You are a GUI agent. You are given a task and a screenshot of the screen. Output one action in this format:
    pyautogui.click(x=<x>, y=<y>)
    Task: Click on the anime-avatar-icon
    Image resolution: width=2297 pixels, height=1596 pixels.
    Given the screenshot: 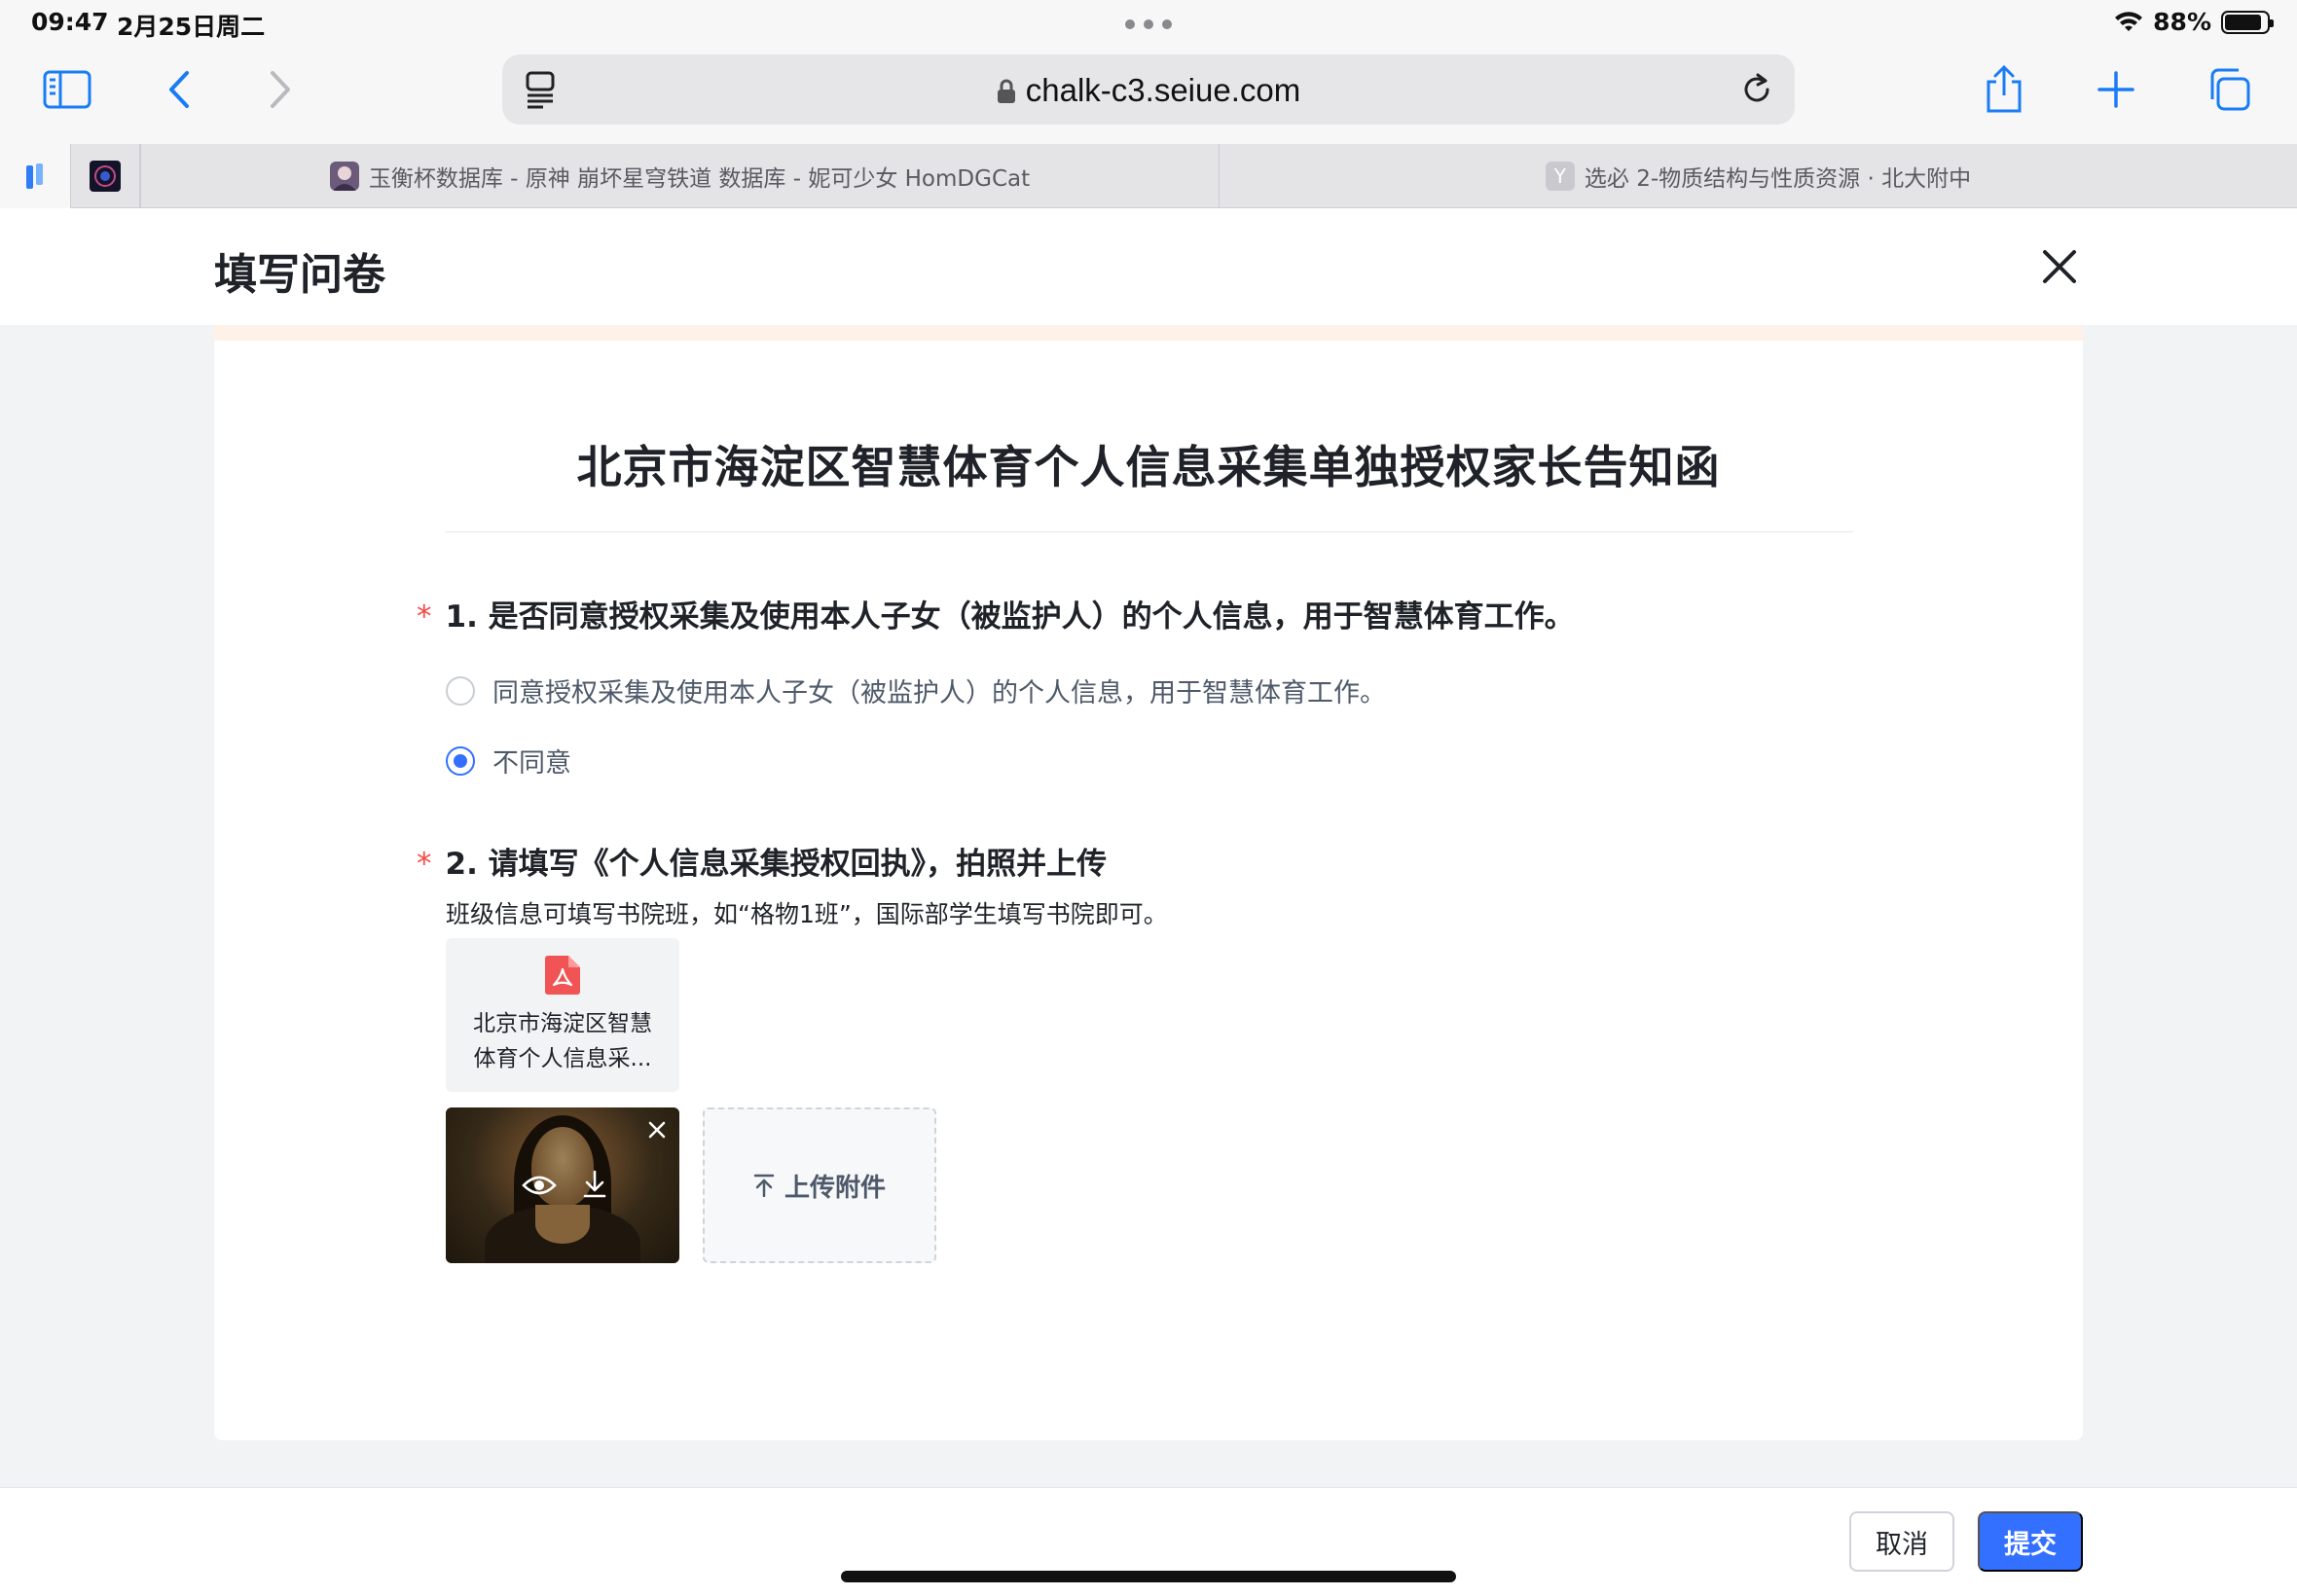 What is the action you would take?
    pyautogui.click(x=344, y=176)
    